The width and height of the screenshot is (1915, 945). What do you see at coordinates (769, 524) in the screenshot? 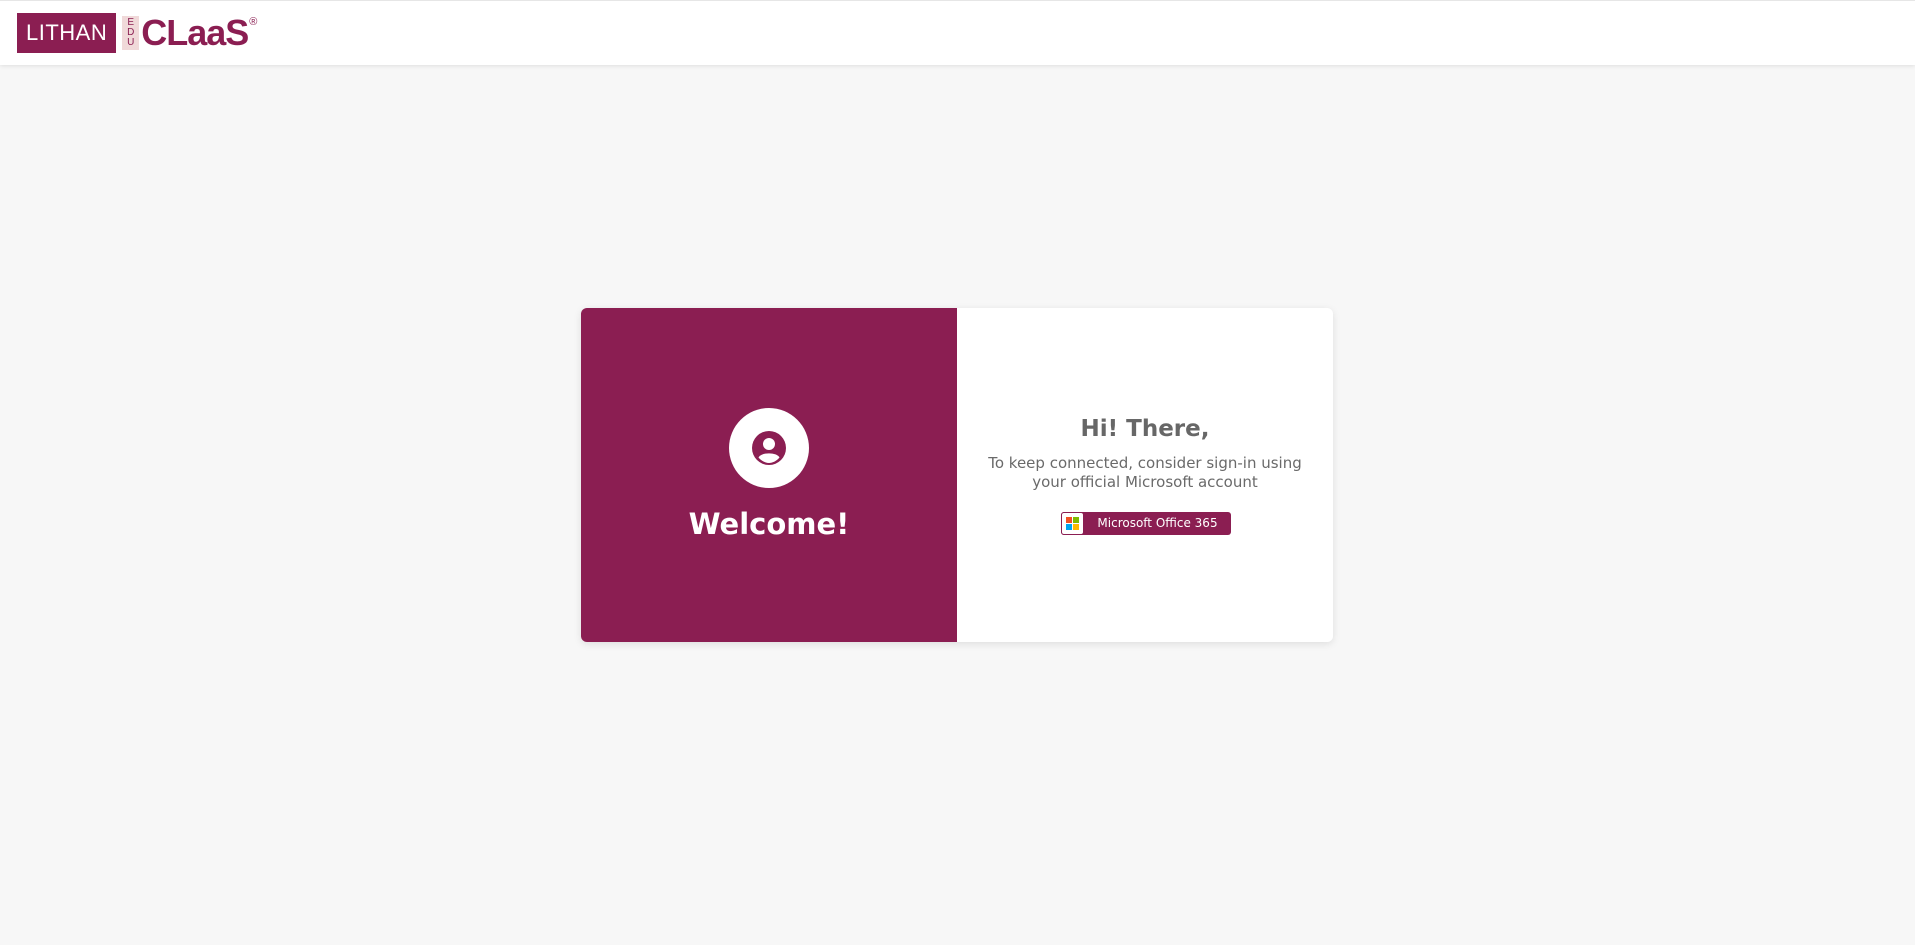
I see `welcome-heading: Welcome!` at bounding box center [769, 524].